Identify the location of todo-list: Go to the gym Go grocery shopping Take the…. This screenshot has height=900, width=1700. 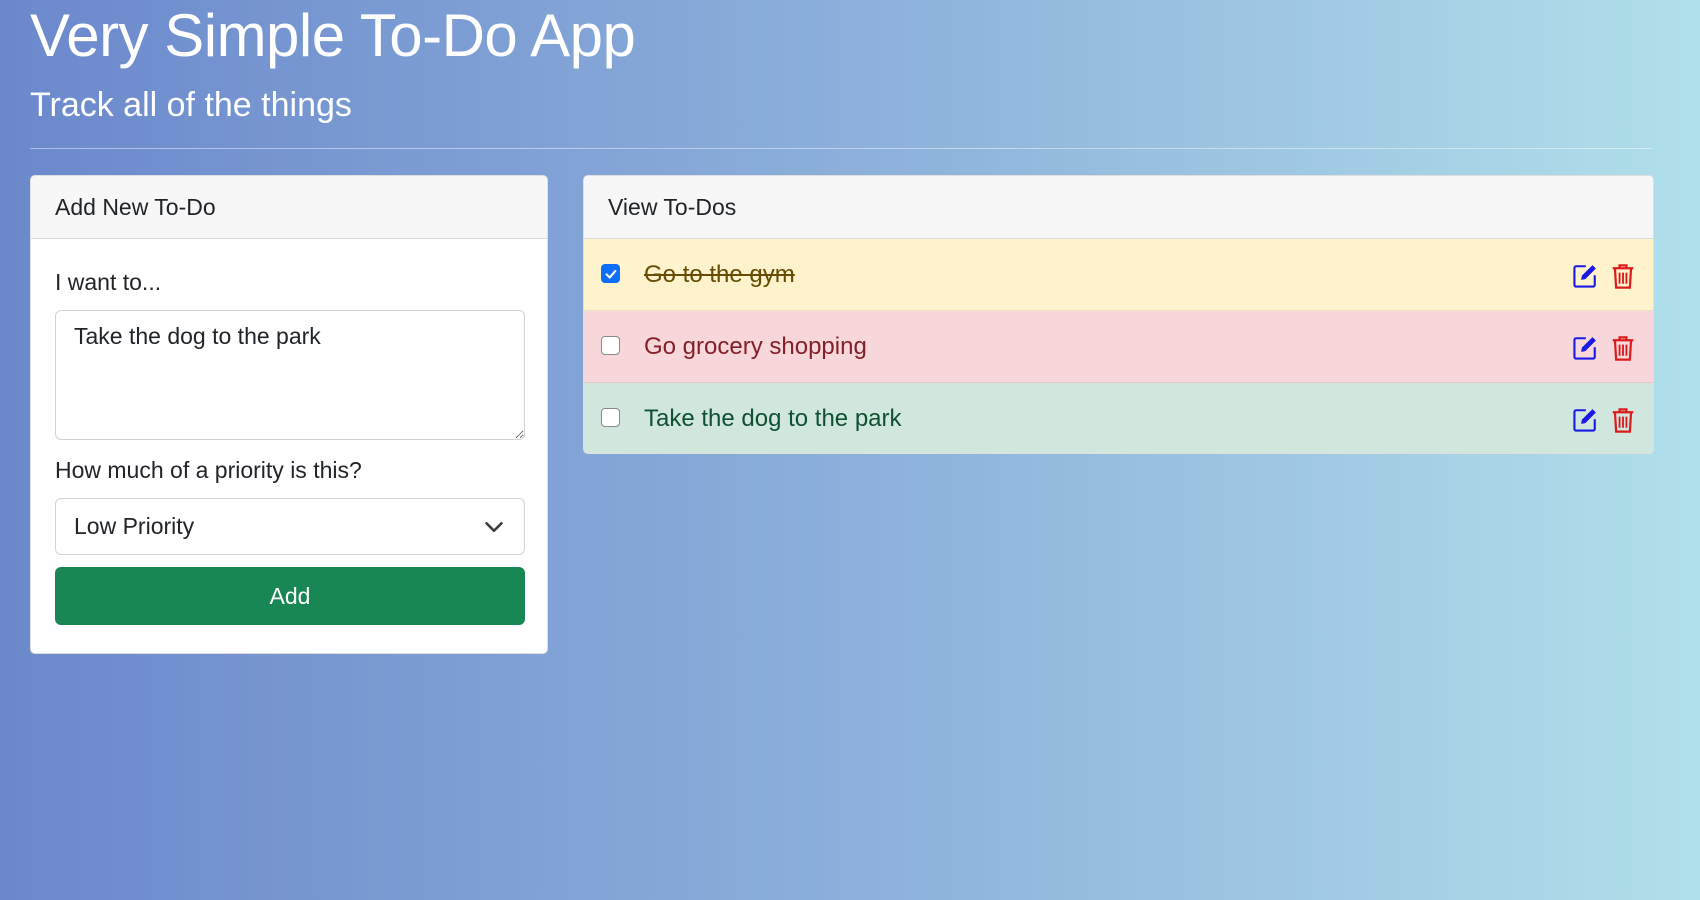
(1118, 346).